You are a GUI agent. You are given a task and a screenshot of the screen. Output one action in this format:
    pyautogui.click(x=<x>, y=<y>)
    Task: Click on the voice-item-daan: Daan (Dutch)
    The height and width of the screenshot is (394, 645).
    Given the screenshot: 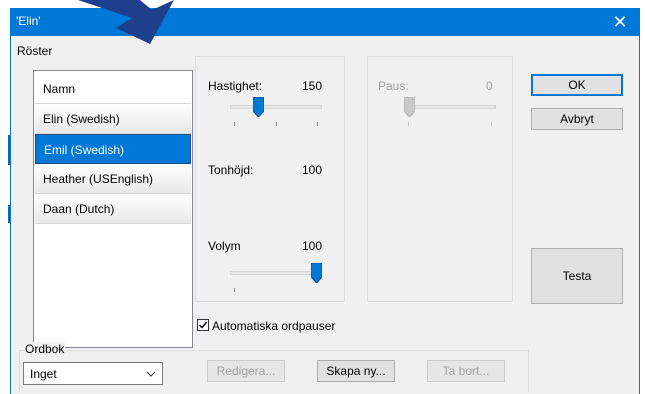 What is the action you would take?
    pyautogui.click(x=113, y=209)
    